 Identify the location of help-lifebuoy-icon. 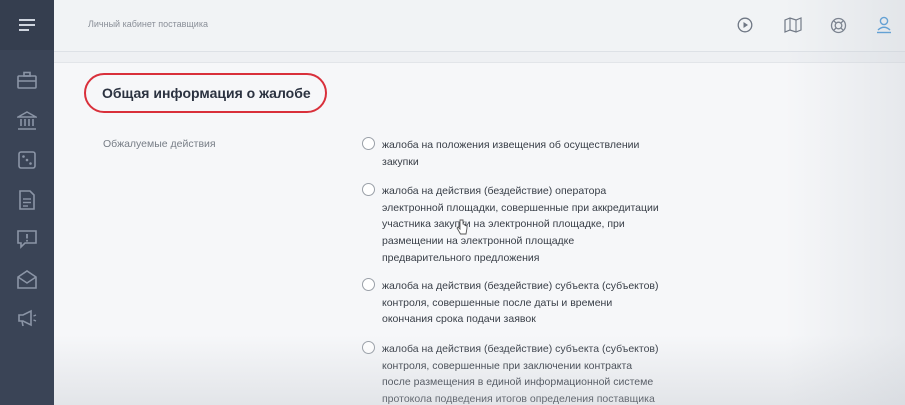
(838, 25).